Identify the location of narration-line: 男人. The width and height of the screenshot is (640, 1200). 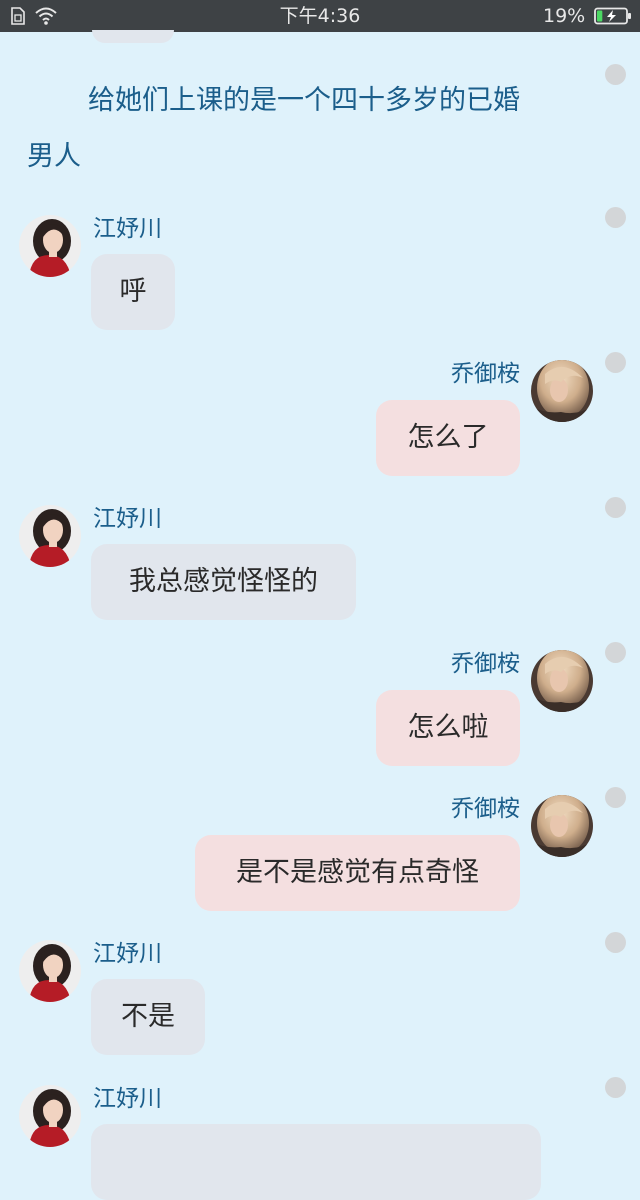
(54, 156).